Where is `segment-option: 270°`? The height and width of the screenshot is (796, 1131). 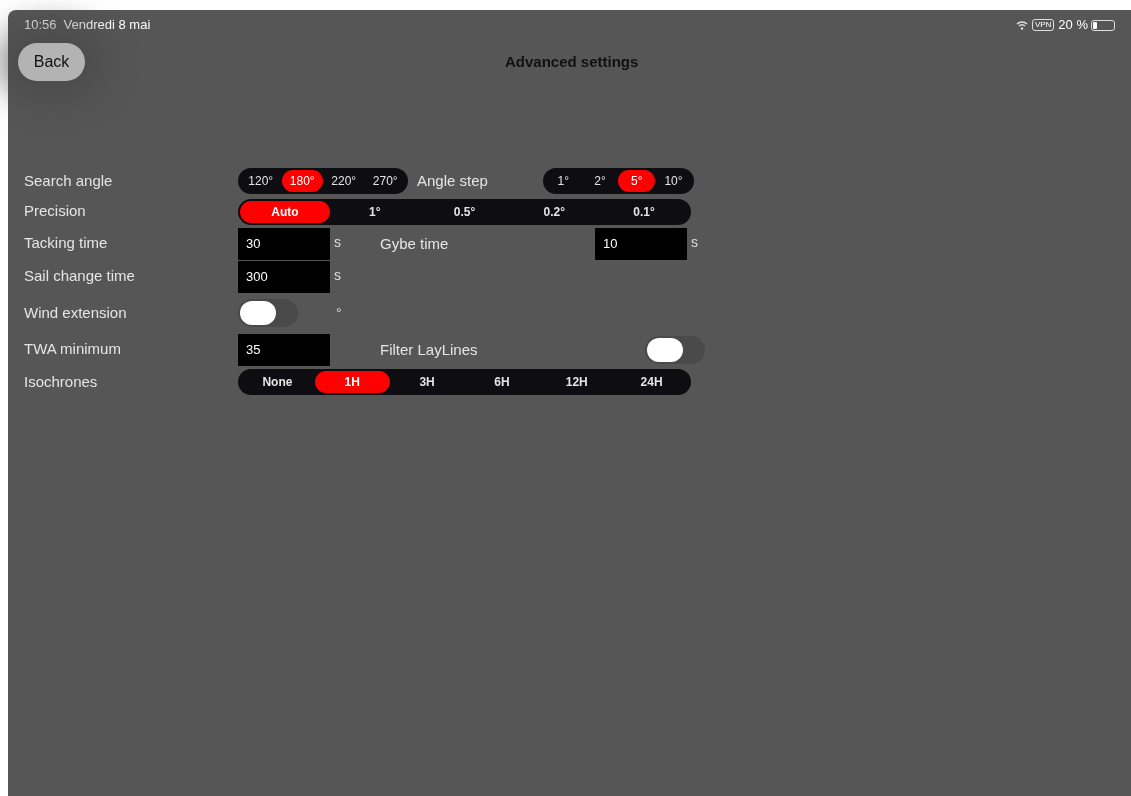
segment-option: 270° is located at coordinates (385, 181).